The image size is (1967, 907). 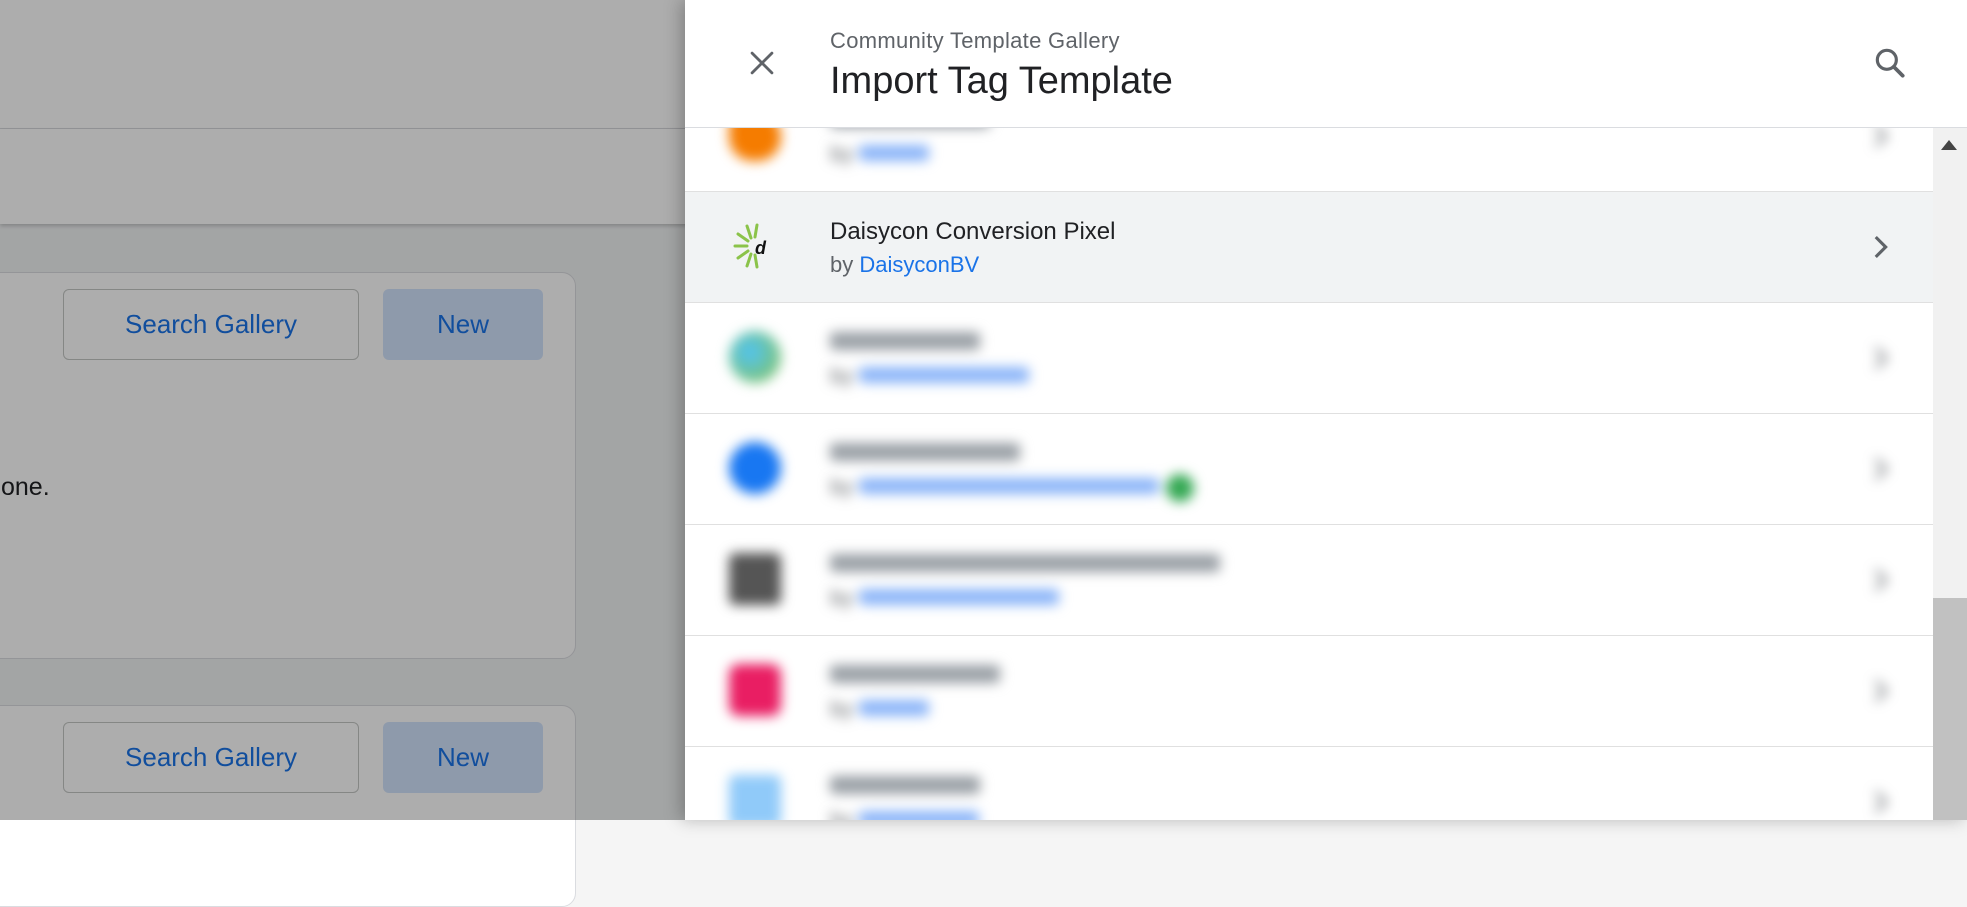 What do you see at coordinates (1950, 709) in the screenshot?
I see `scroll-thumb` at bounding box center [1950, 709].